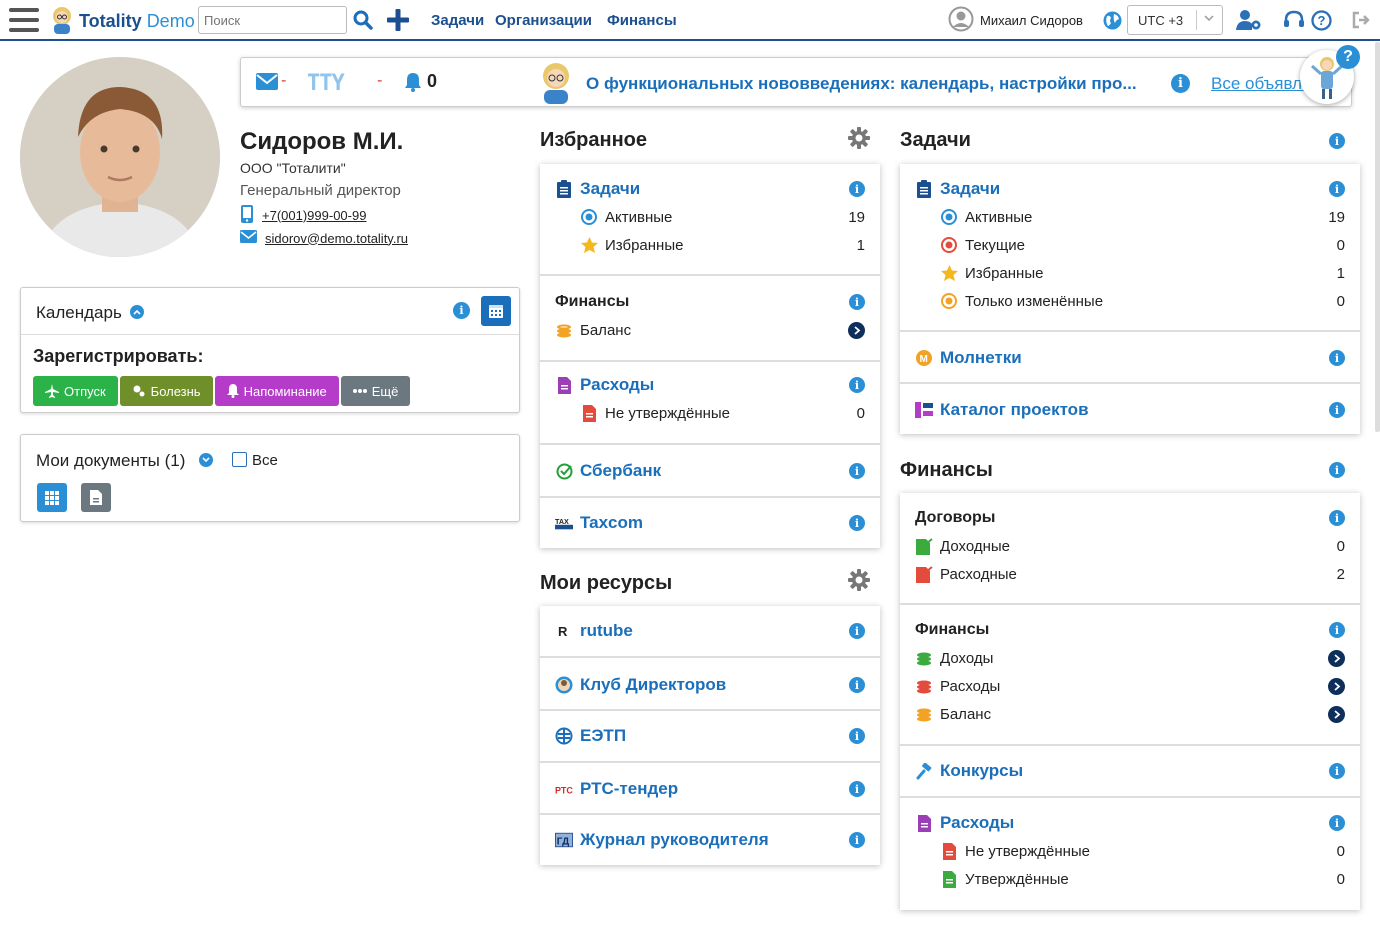 The height and width of the screenshot is (936, 1380). I want to click on resource-rts: РТС РТС-тендер i, so click(710, 789).